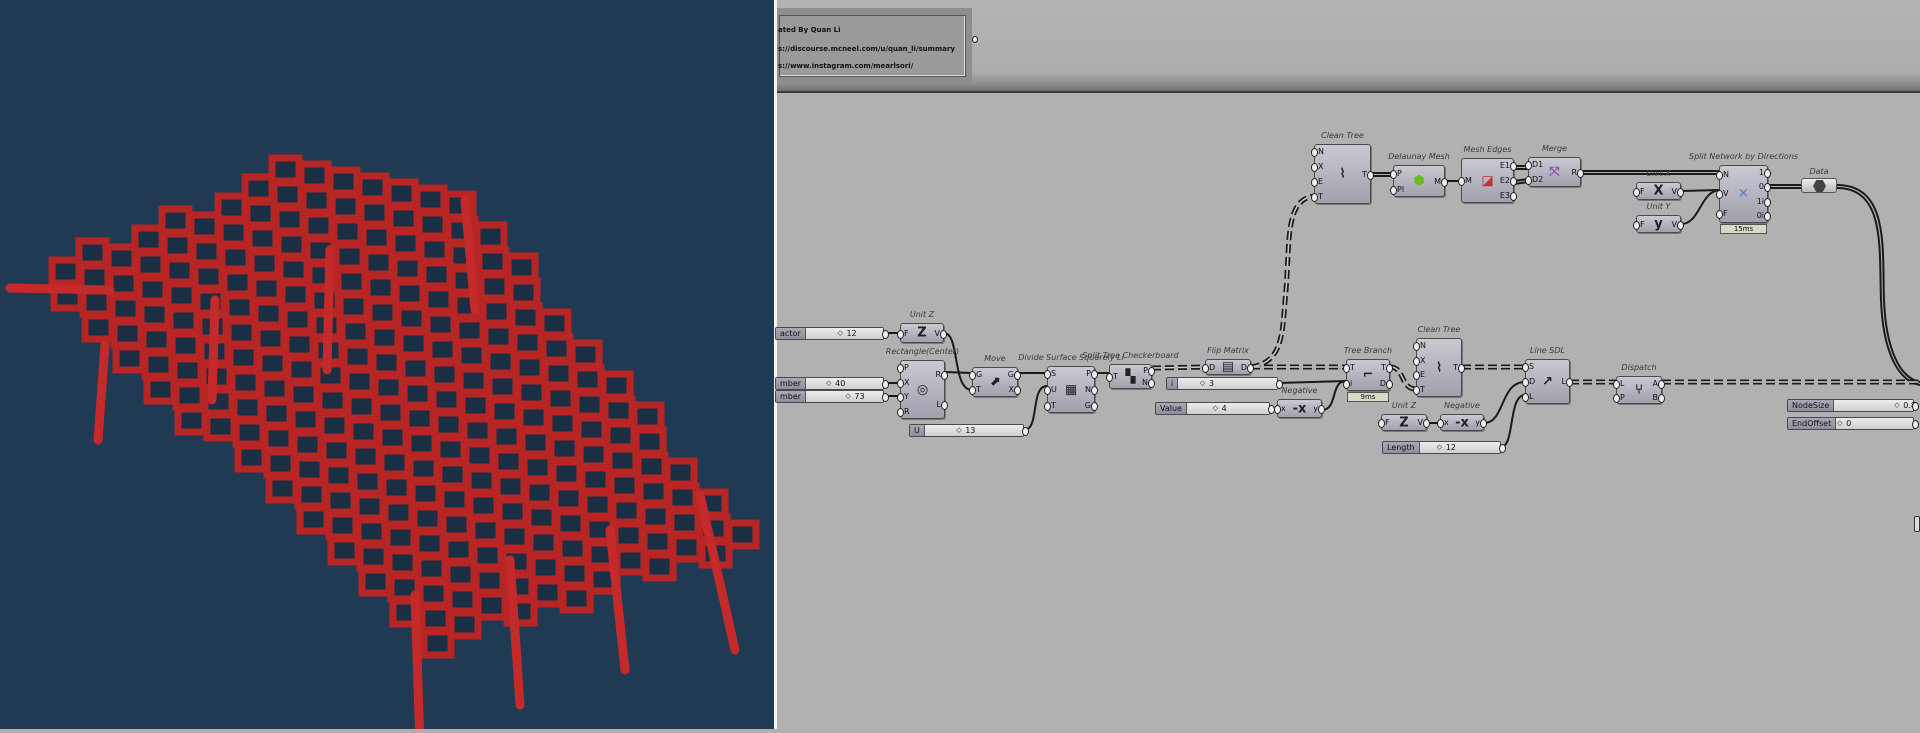 This screenshot has width=1920, height=733. I want to click on negative-2-component: Negative x y -x, so click(1462, 416).